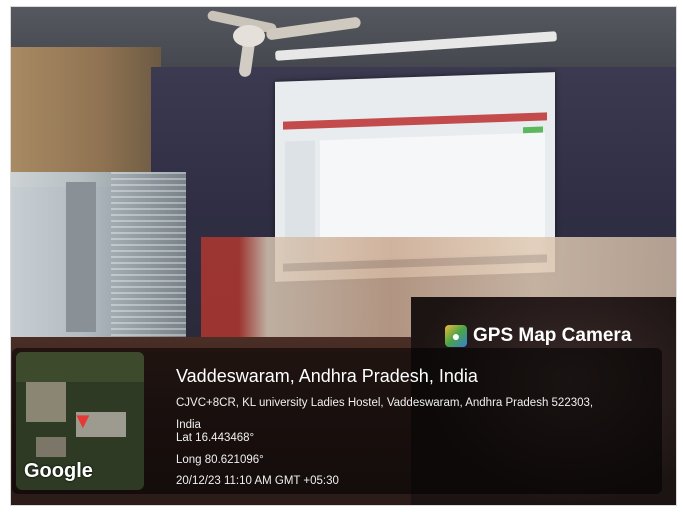  Describe the element at coordinates (552, 335) in the screenshot. I see `badge-title: GPS Map Camera` at that location.